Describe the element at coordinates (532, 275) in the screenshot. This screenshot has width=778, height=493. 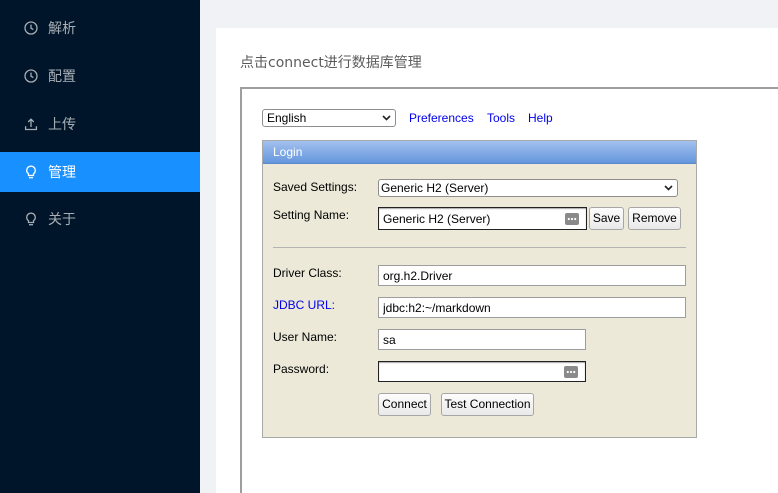
I see `driver-class-input` at that location.